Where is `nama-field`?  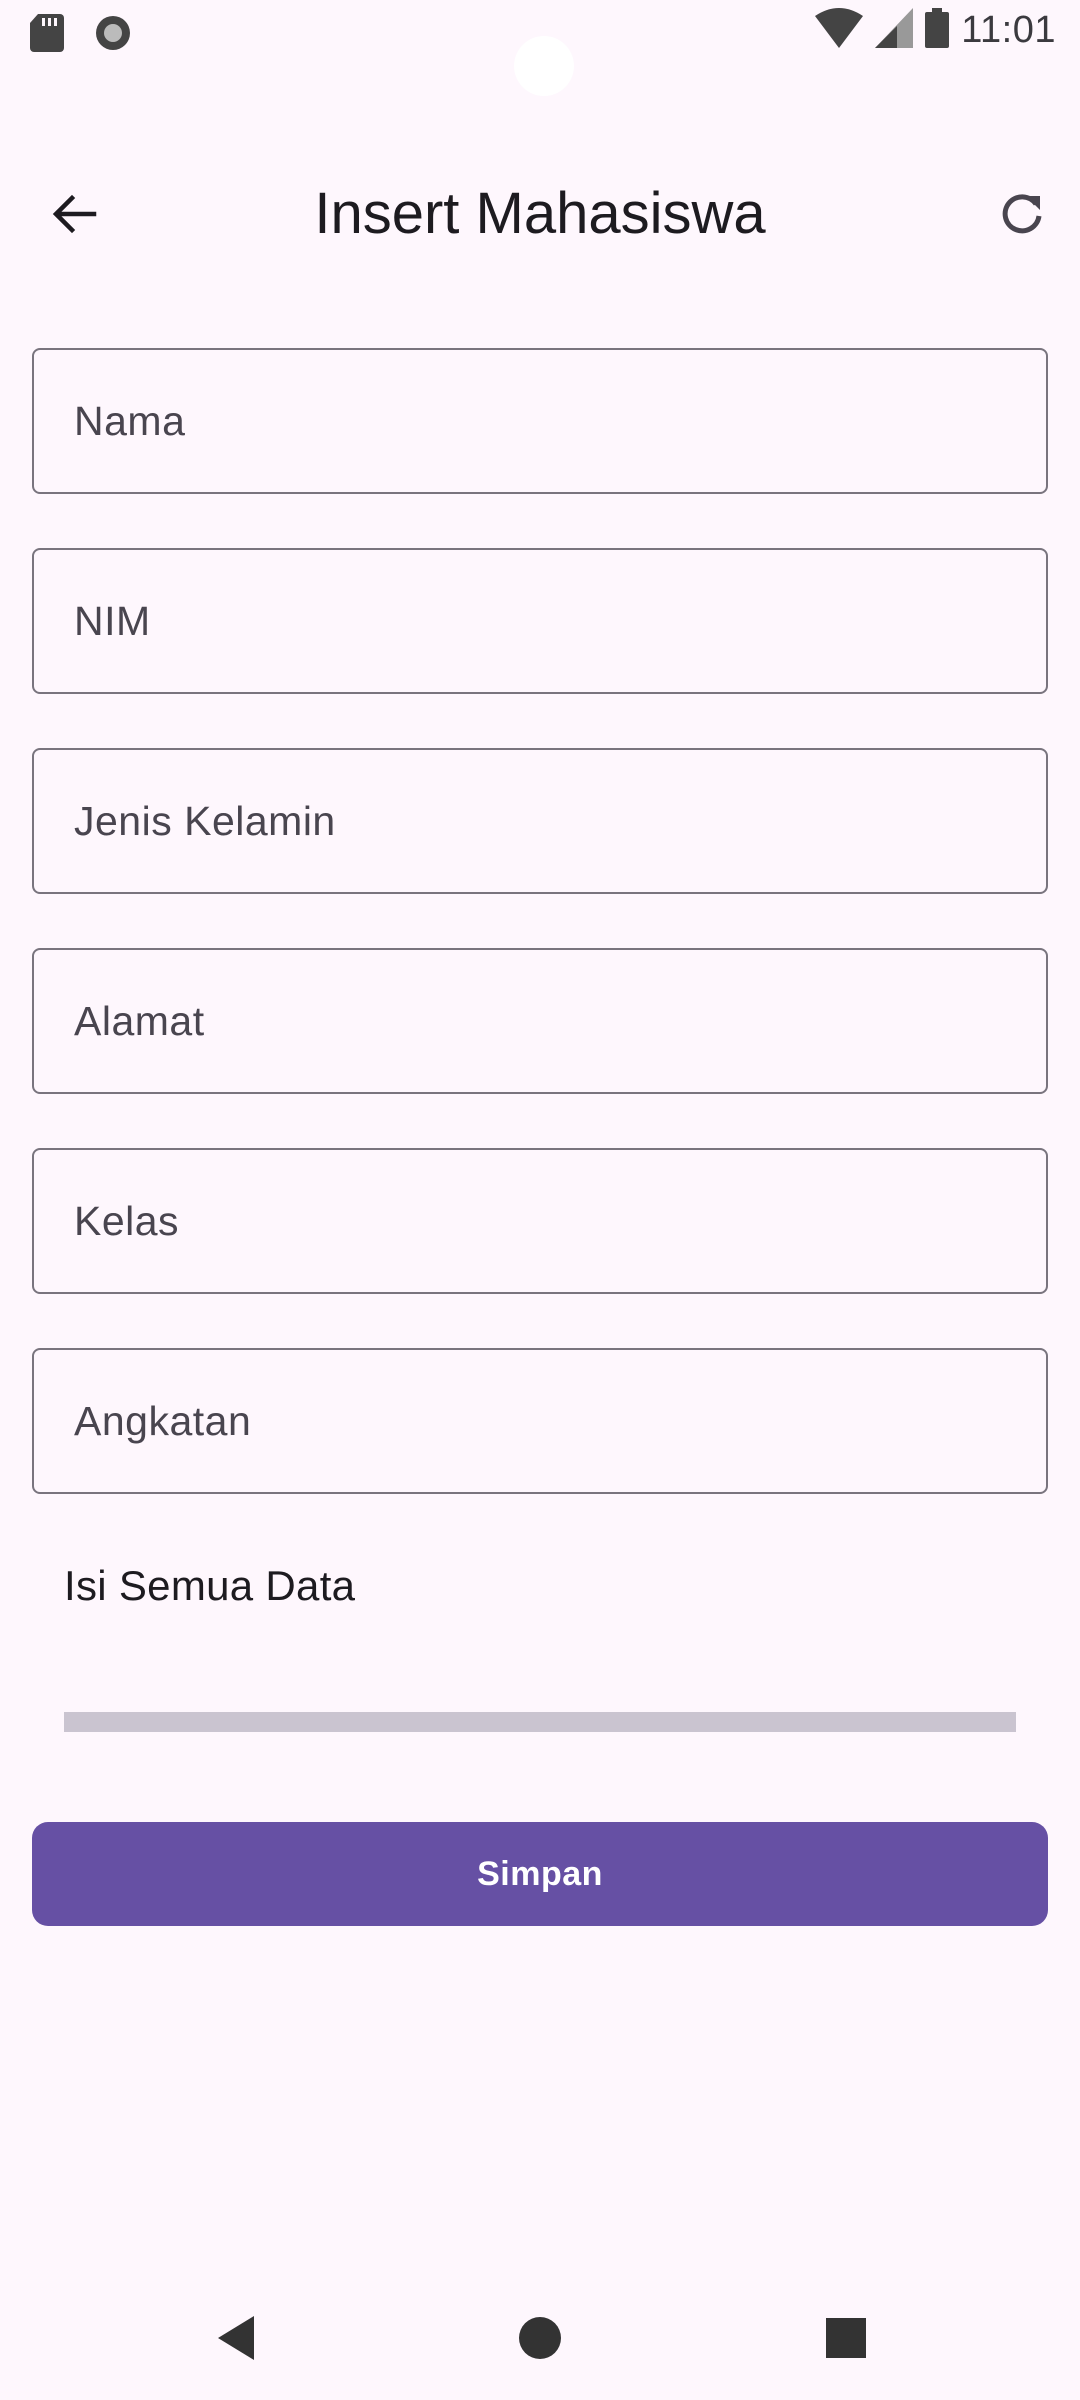 nama-field is located at coordinates (540, 421).